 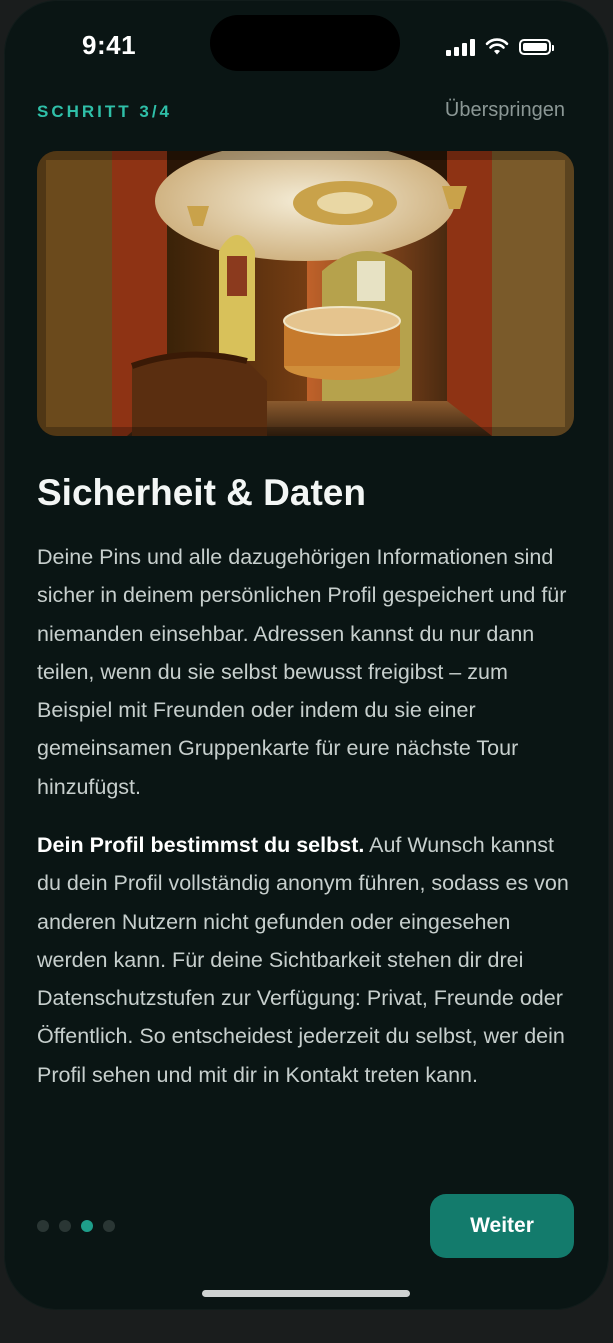 What do you see at coordinates (536, 47) in the screenshot?
I see `battery-icon` at bounding box center [536, 47].